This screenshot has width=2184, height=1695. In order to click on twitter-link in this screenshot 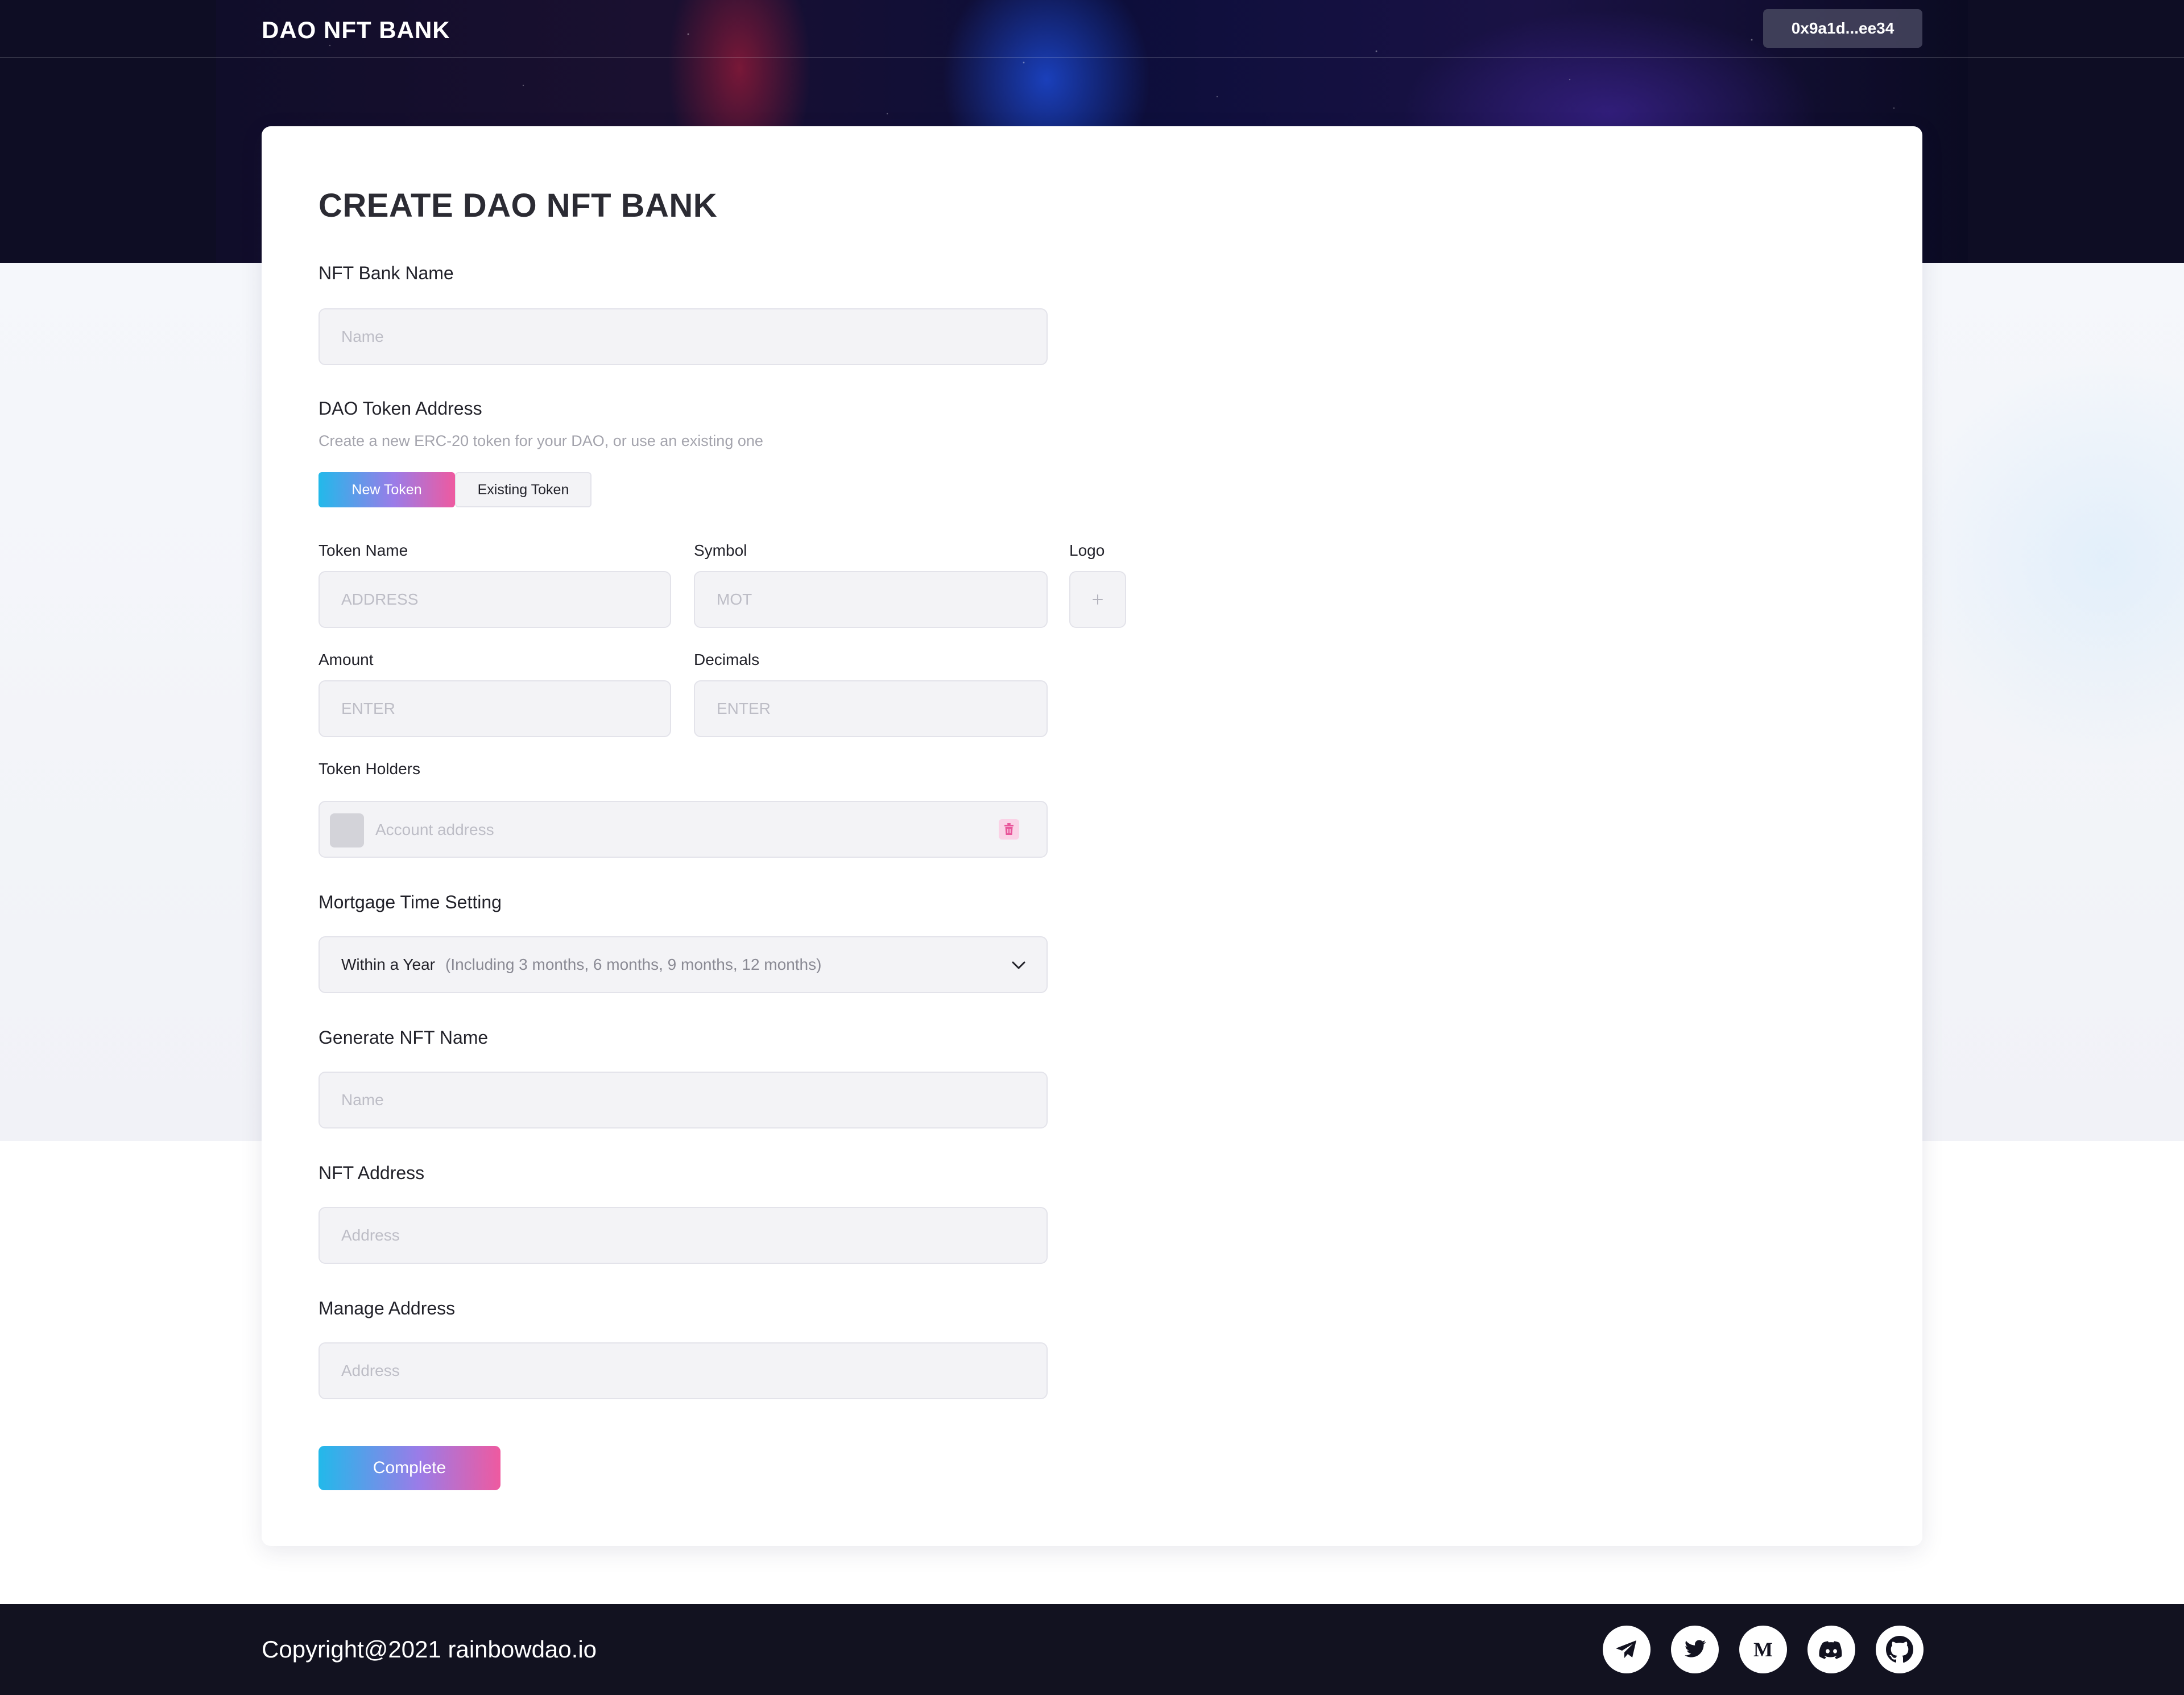, I will do `click(1695, 1649)`.